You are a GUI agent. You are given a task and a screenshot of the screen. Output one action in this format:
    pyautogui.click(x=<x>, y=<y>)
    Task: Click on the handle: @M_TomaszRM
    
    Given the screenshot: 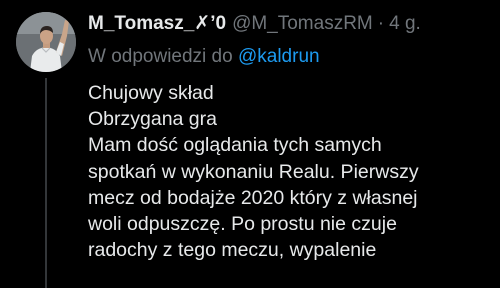 What is the action you would take?
    pyautogui.click(x=302, y=24)
    